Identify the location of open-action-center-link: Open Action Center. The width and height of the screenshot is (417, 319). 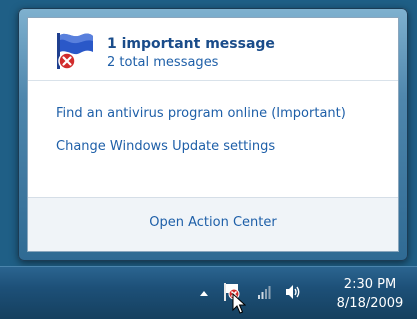
(213, 222).